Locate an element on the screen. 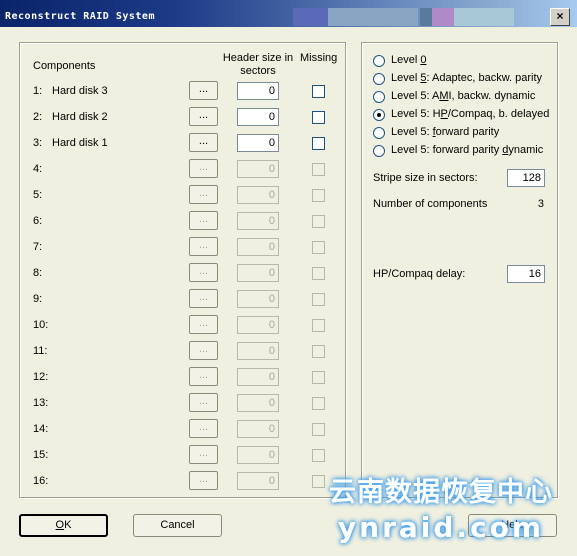 The width and height of the screenshot is (577, 556). hp-compaq-delay-input: 16 is located at coordinates (526, 274).